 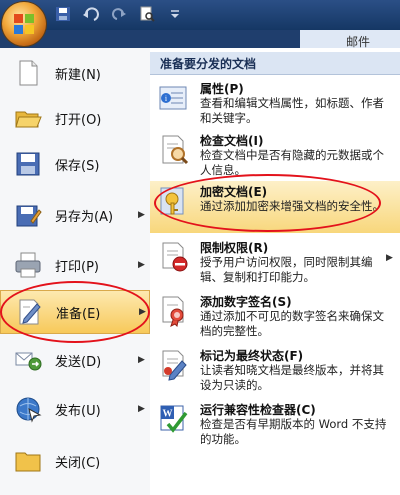 I want to click on annotation-oval-prepare, so click(x=75, y=312).